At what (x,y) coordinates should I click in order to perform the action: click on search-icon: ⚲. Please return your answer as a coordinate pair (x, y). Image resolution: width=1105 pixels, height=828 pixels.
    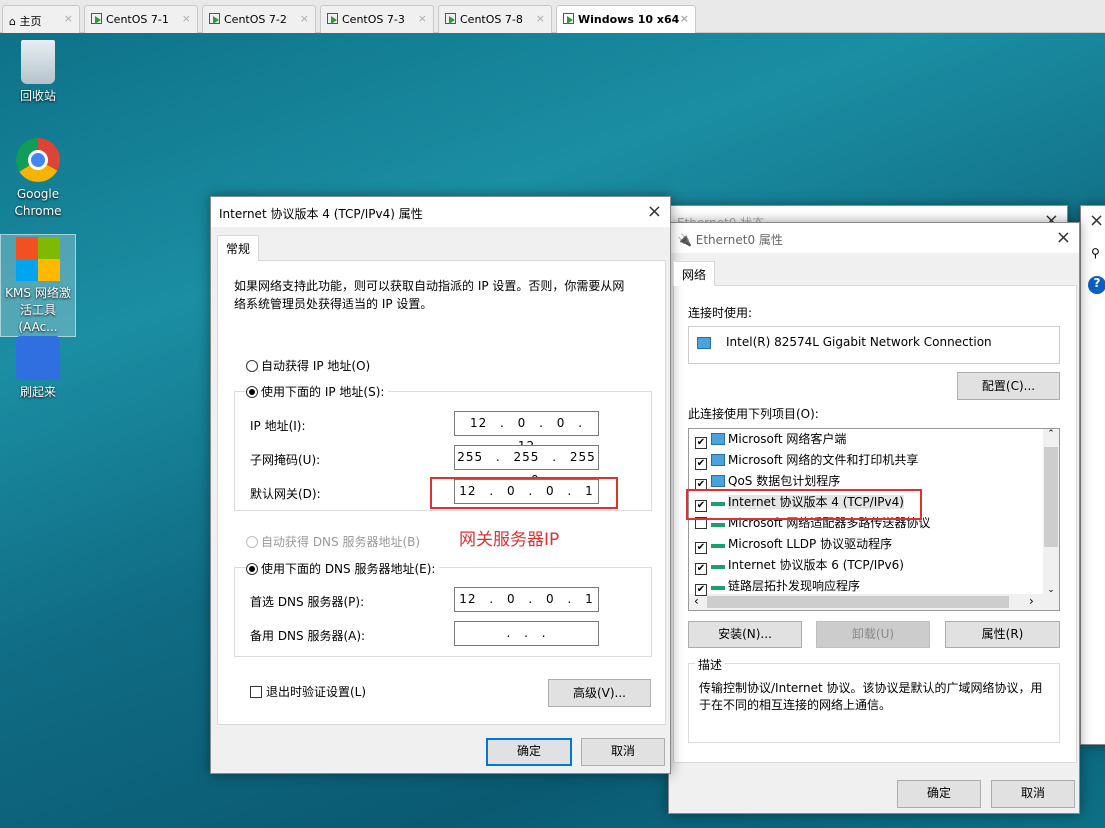
    Looking at the image, I should click on (1095, 253).